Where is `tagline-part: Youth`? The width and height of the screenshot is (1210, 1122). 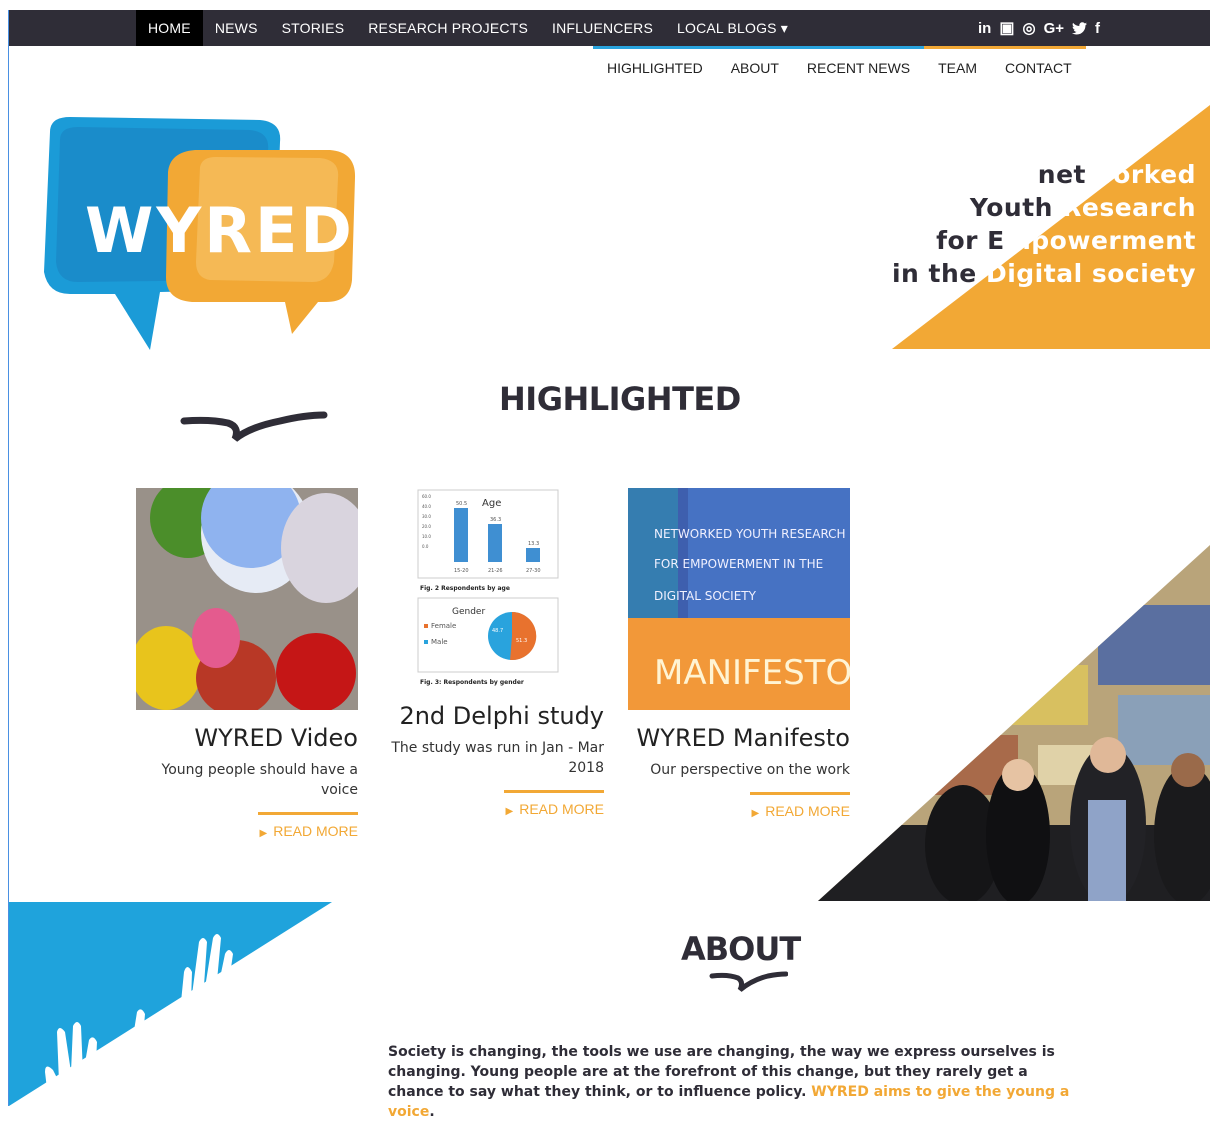 tagline-part: Youth is located at coordinates (1011, 207).